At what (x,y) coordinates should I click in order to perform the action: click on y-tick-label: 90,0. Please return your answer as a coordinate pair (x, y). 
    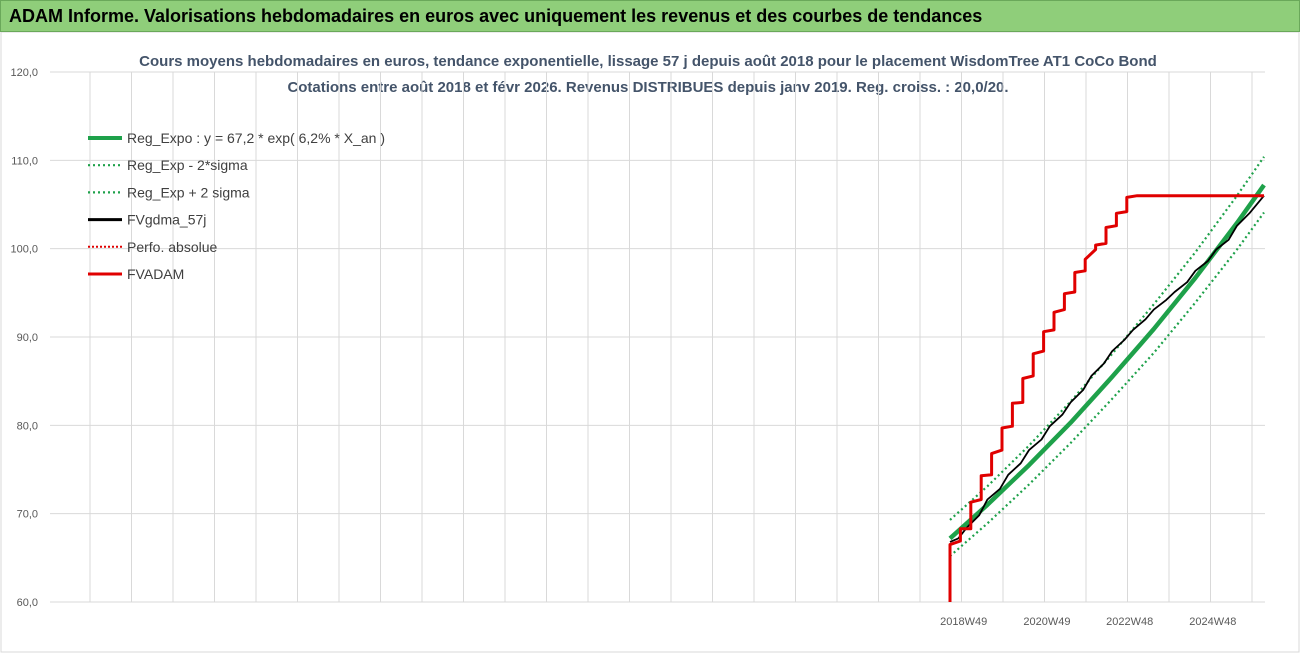
    Looking at the image, I should click on (27, 338).